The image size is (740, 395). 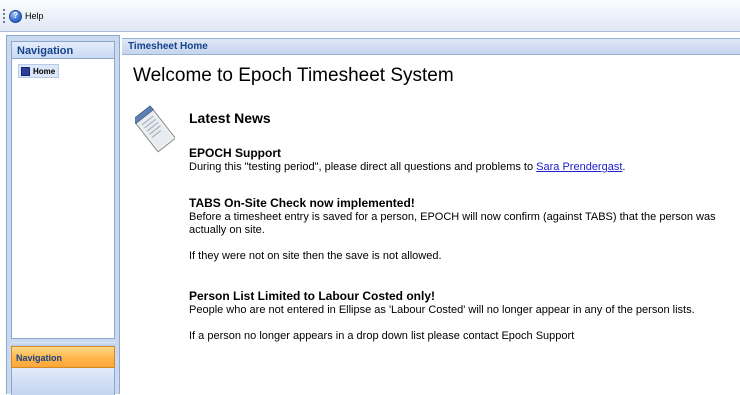 What do you see at coordinates (44, 71) in the screenshot?
I see `nav-item-home-label: Home` at bounding box center [44, 71].